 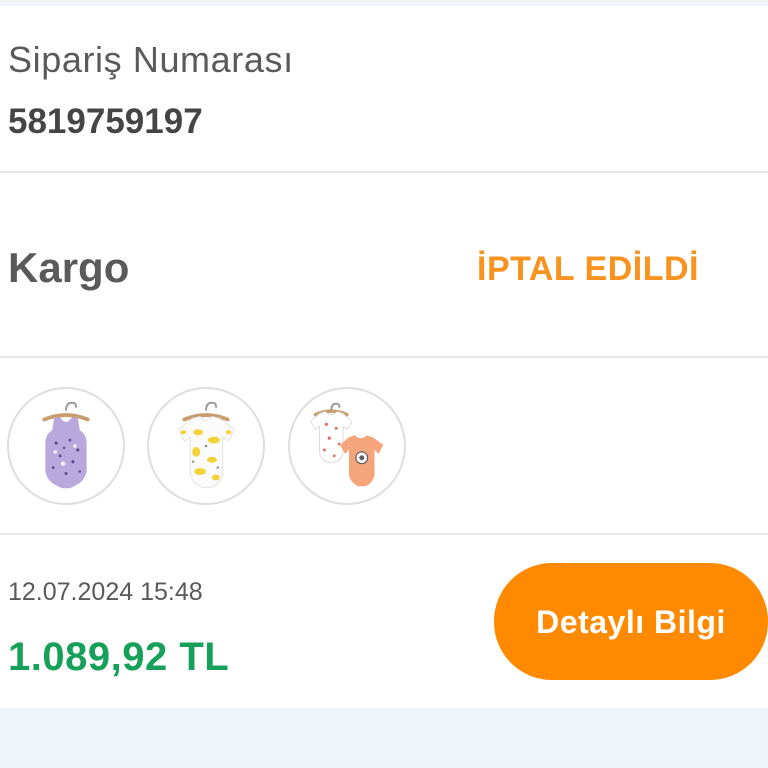 What do you see at coordinates (105, 121) in the screenshot?
I see `order-number-value: 5819759197` at bounding box center [105, 121].